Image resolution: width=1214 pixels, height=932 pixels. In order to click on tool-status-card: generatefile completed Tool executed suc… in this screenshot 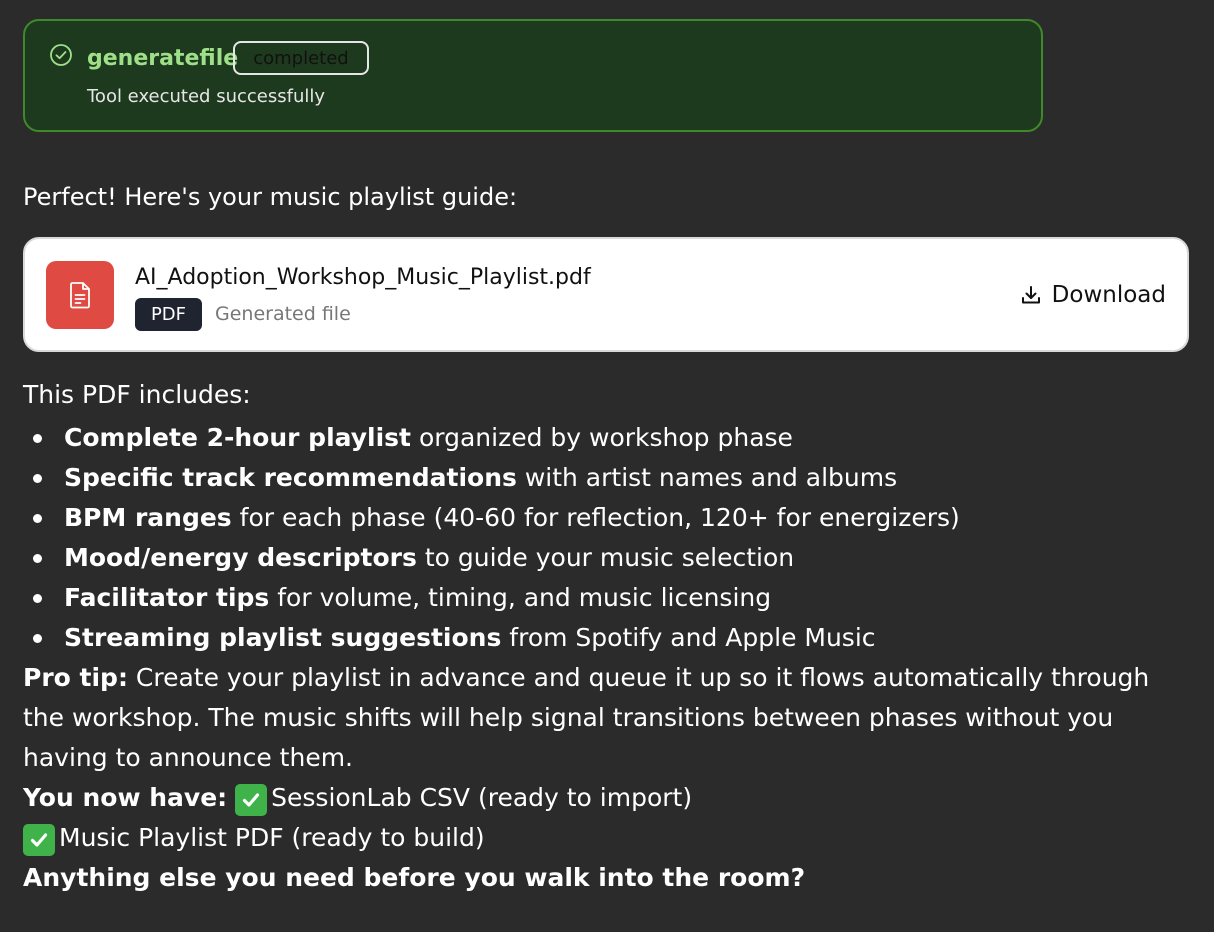, I will do `click(533, 75)`.